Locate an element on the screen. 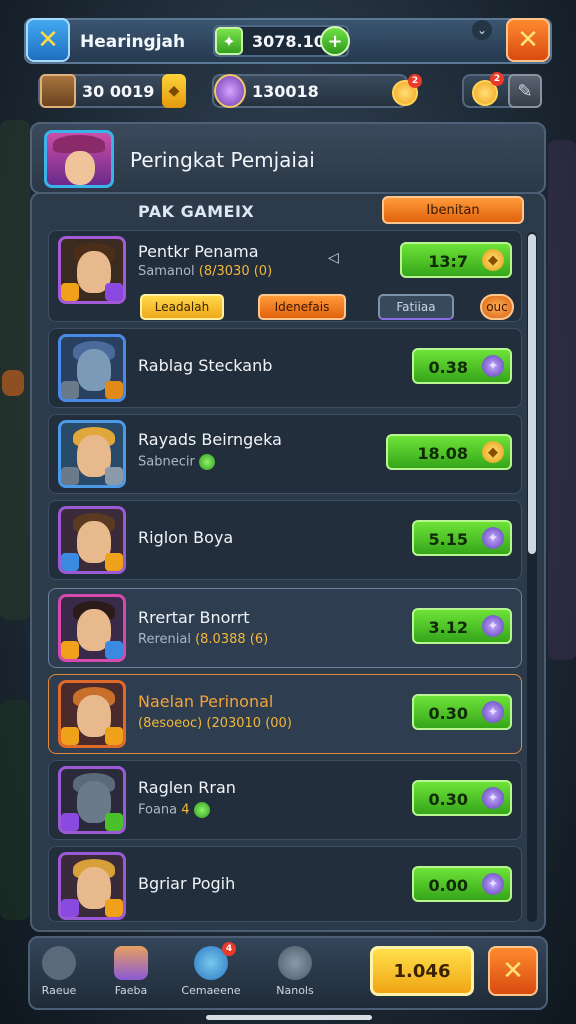  player-avatar is located at coordinates (79, 159).